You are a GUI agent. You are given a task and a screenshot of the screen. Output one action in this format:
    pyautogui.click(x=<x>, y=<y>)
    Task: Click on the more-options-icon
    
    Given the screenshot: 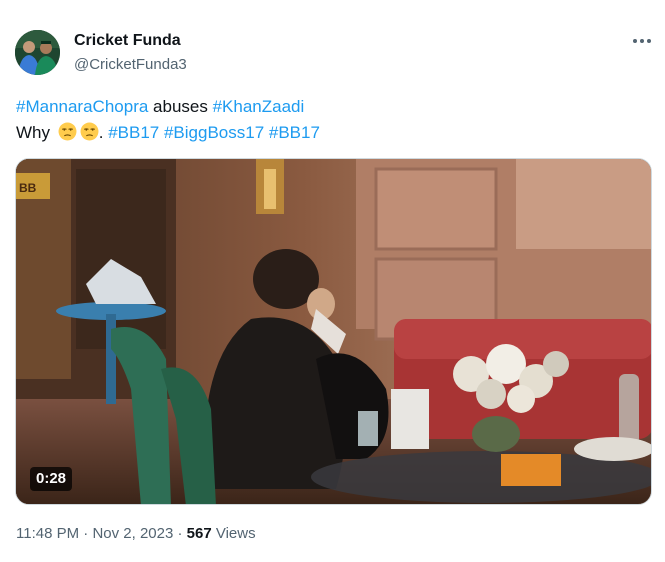 What is the action you would take?
    pyautogui.click(x=642, y=41)
    